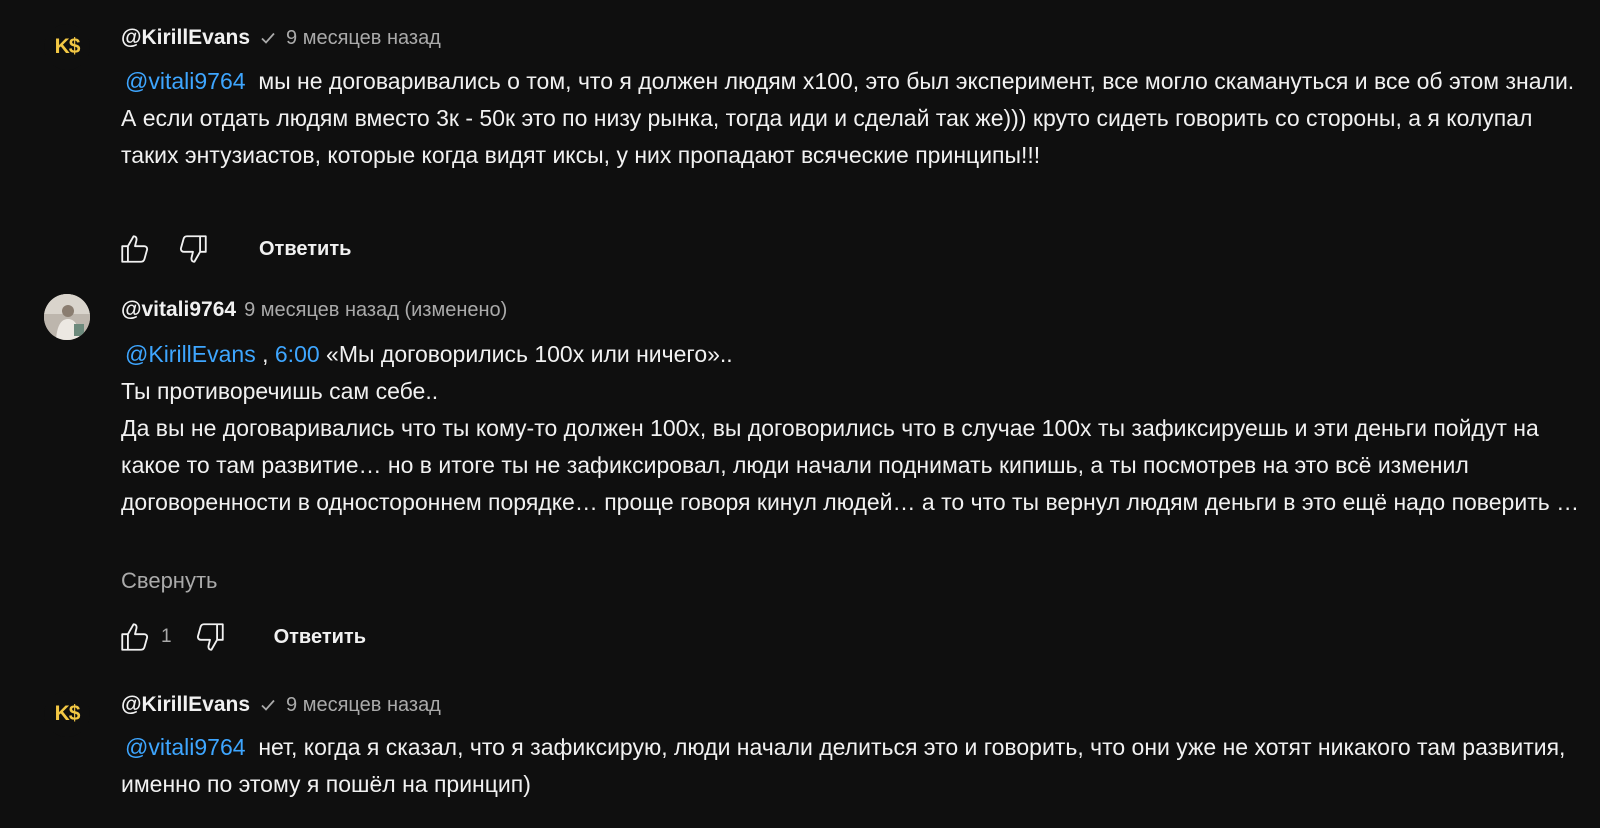  What do you see at coordinates (375, 310) in the screenshot?
I see `comment-time: 9 месяцев назад (изменено)` at bounding box center [375, 310].